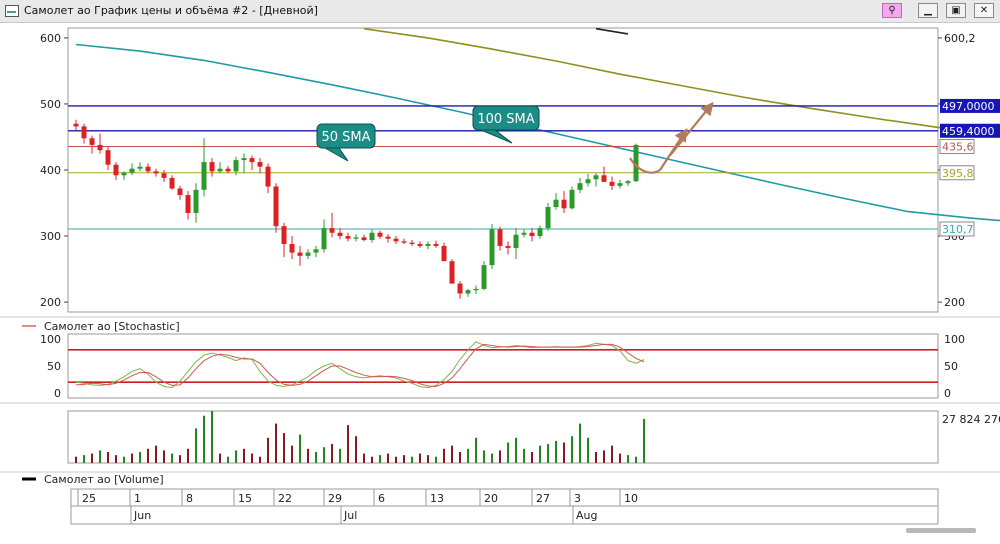  I want to click on projection-arrow, so click(691, 129).